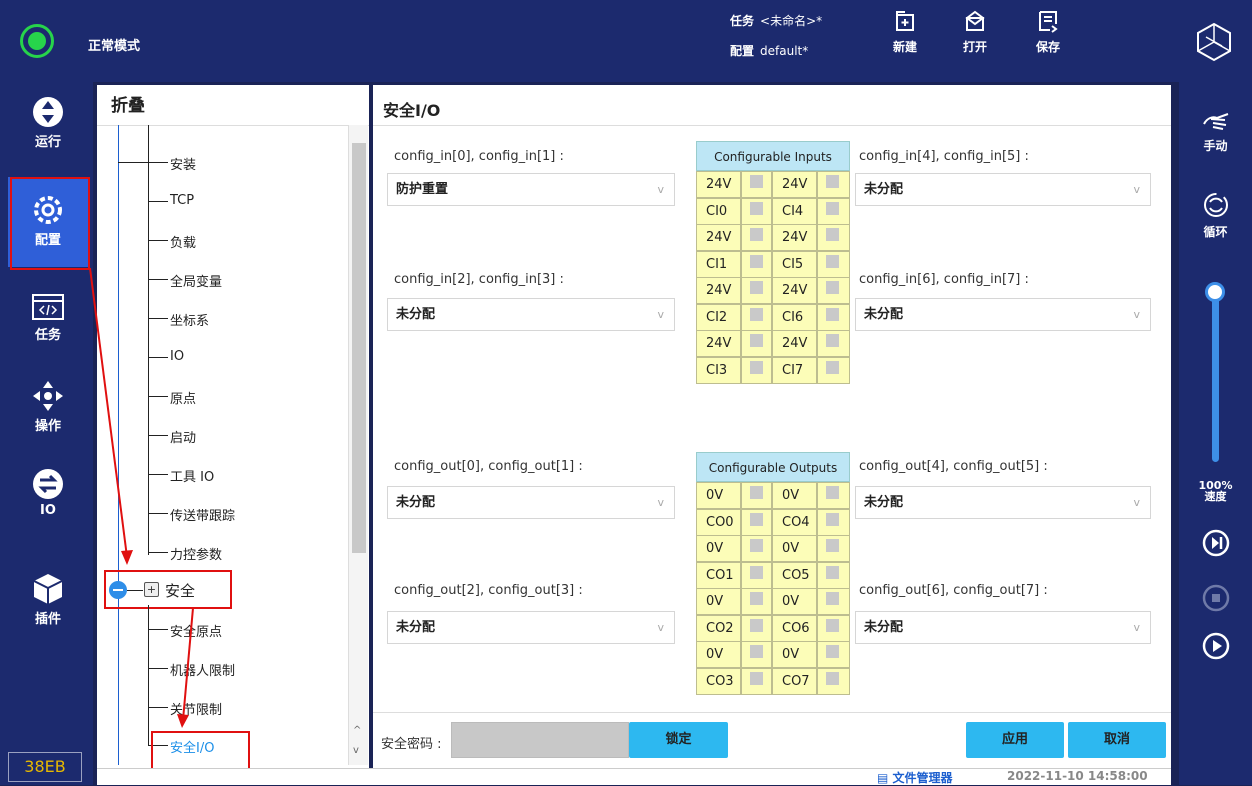 This screenshot has height=786, width=1252. What do you see at coordinates (531, 314) in the screenshot?
I see `config-in-23-select: 未分配 v` at bounding box center [531, 314].